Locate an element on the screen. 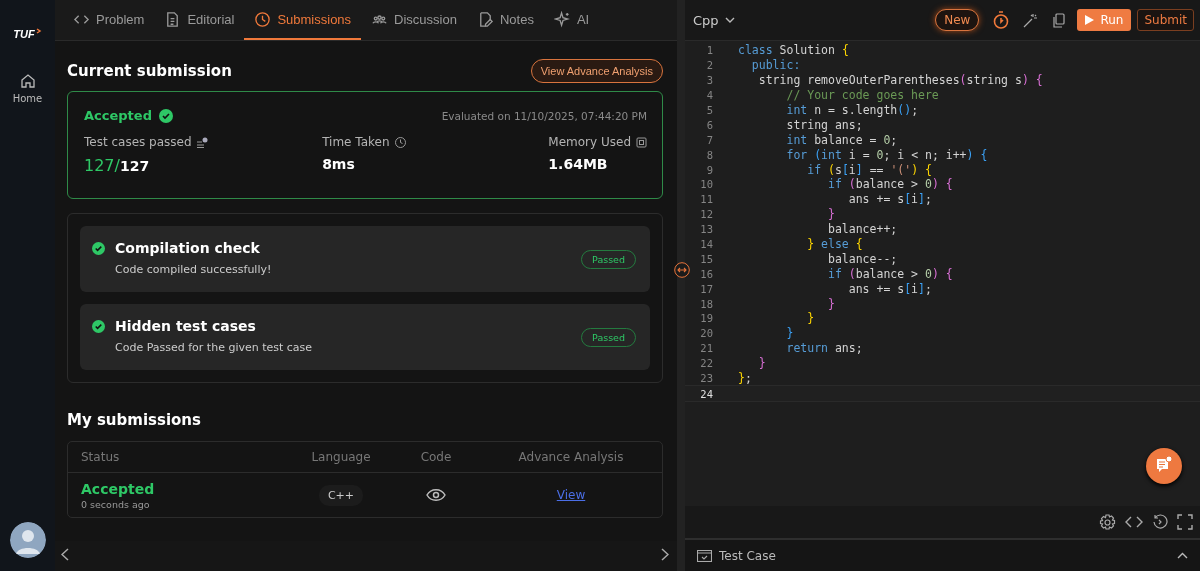 Image resolution: width=1200 pixels, height=571 pixels. stat-value: 127/127 is located at coordinates (117, 165).